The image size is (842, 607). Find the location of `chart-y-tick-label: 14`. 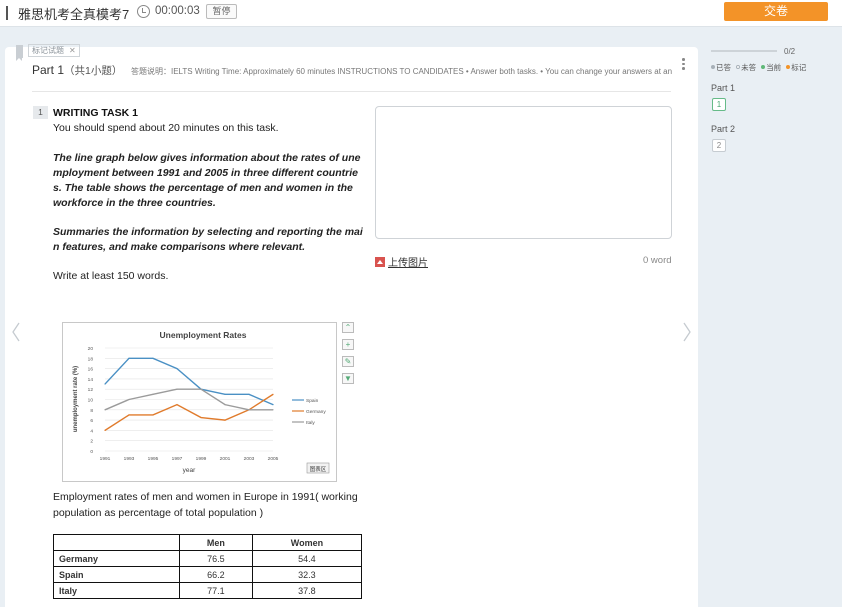

chart-y-tick-label: 14 is located at coordinates (91, 380).